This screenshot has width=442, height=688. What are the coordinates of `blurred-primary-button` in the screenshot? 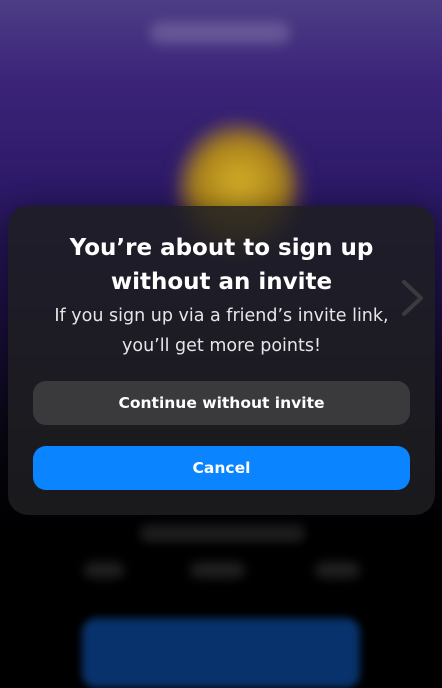 It's located at (221, 653).